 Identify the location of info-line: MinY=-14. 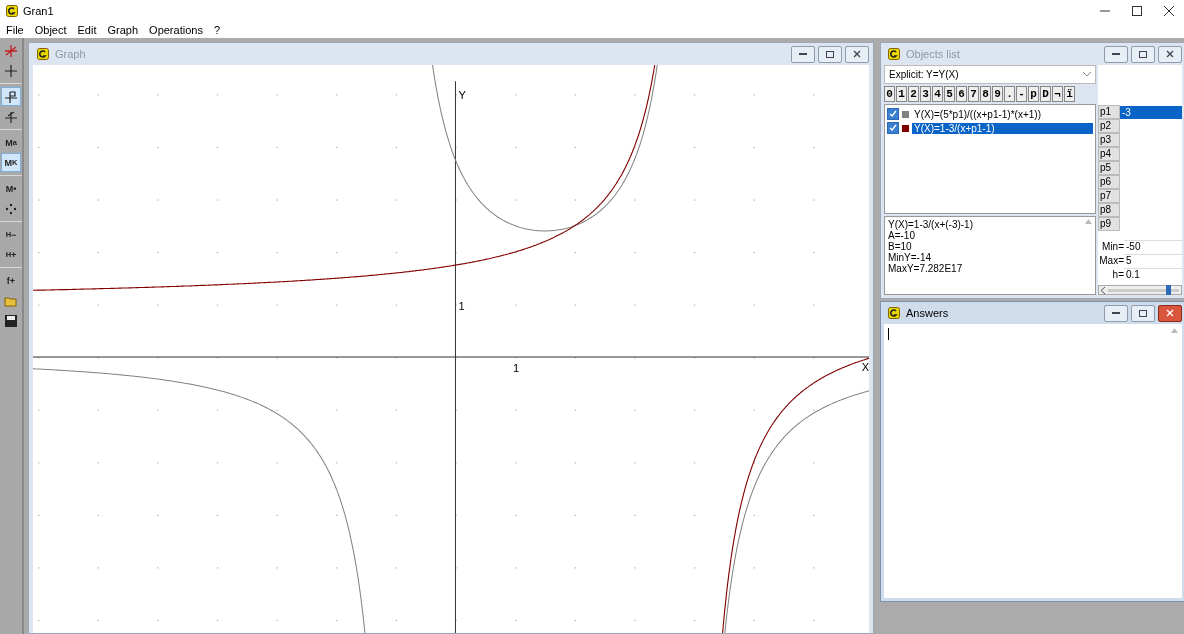
(910, 257).